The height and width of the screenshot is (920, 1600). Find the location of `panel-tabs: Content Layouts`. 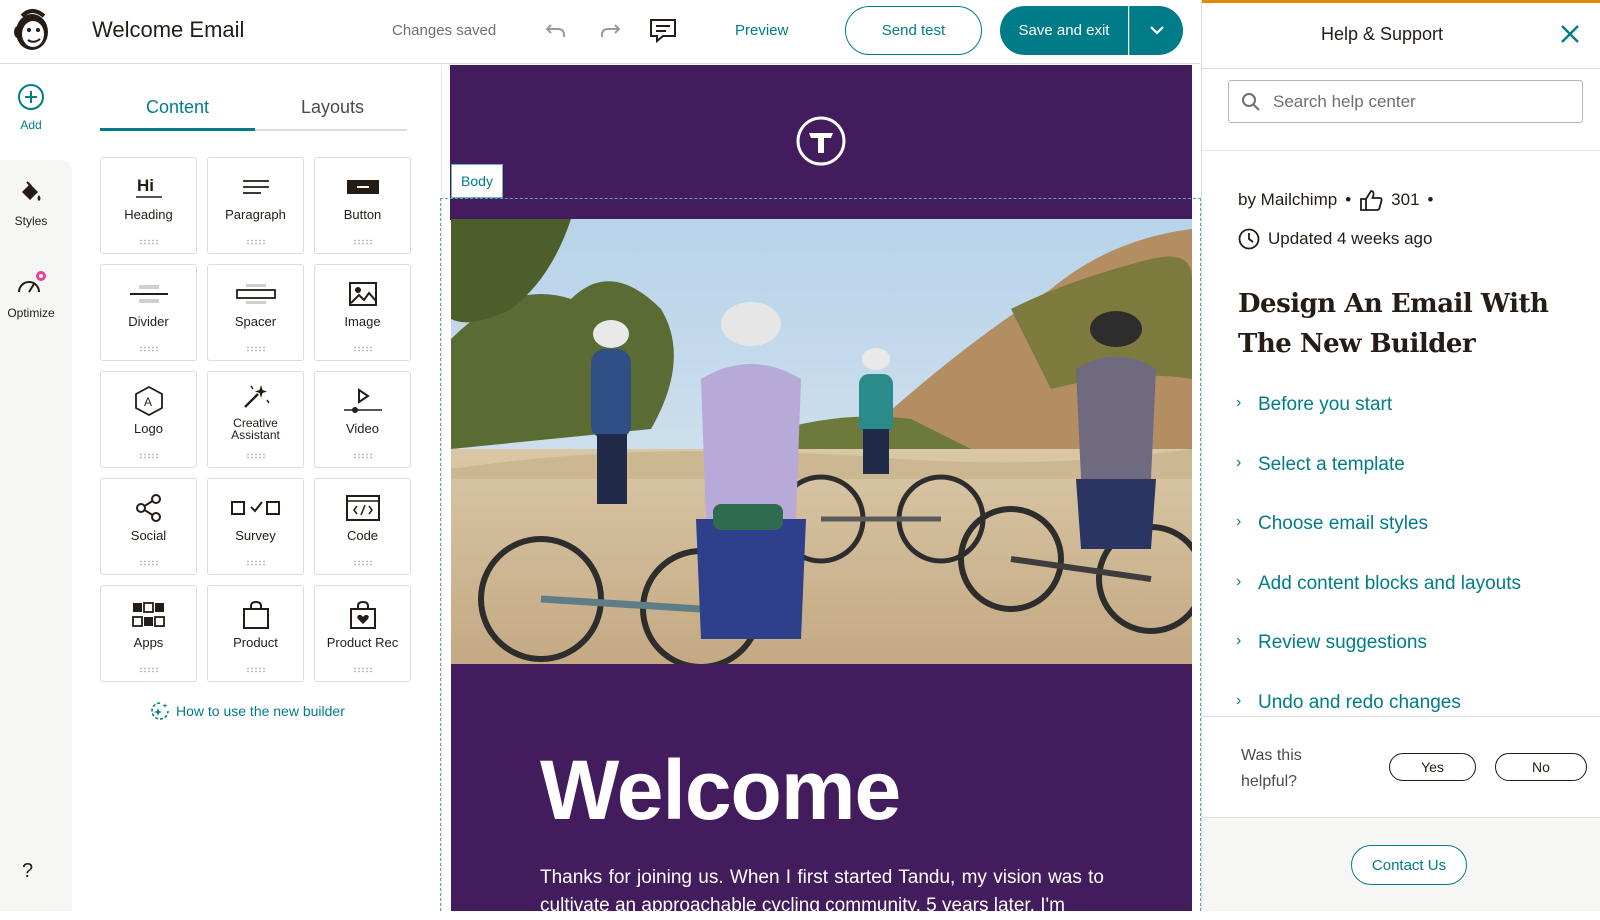

panel-tabs: Content Layouts is located at coordinates (253, 113).